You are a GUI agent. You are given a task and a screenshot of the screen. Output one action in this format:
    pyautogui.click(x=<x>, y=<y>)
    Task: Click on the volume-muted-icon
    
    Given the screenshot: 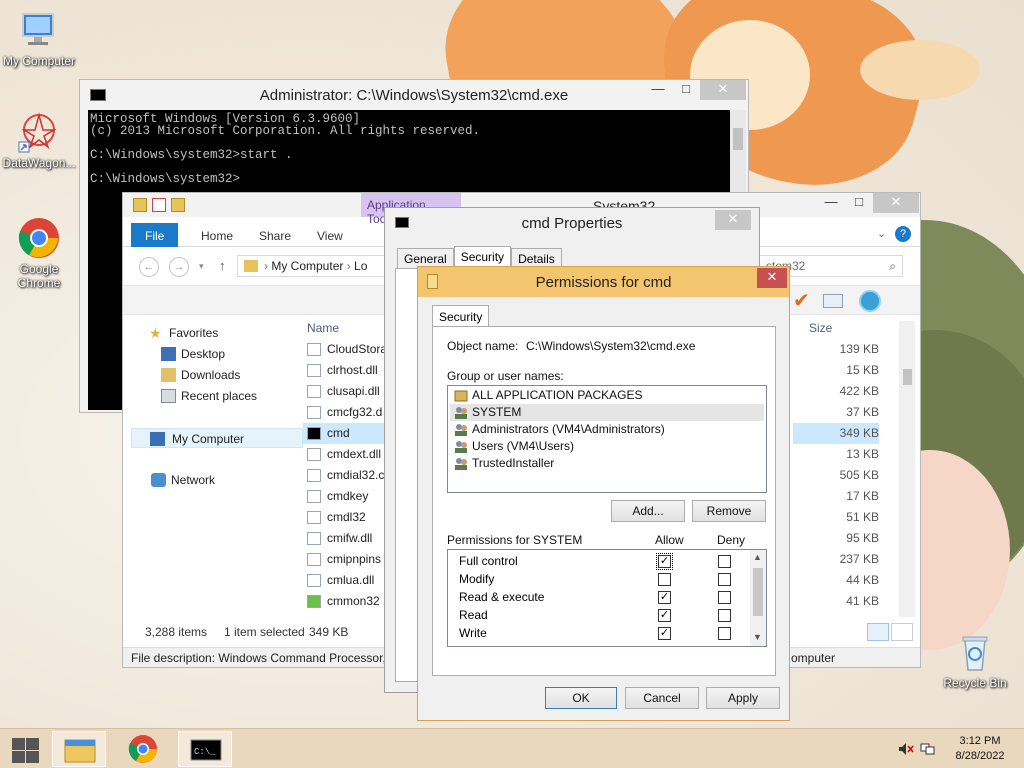 What is the action you would take?
    pyautogui.click(x=906, y=749)
    